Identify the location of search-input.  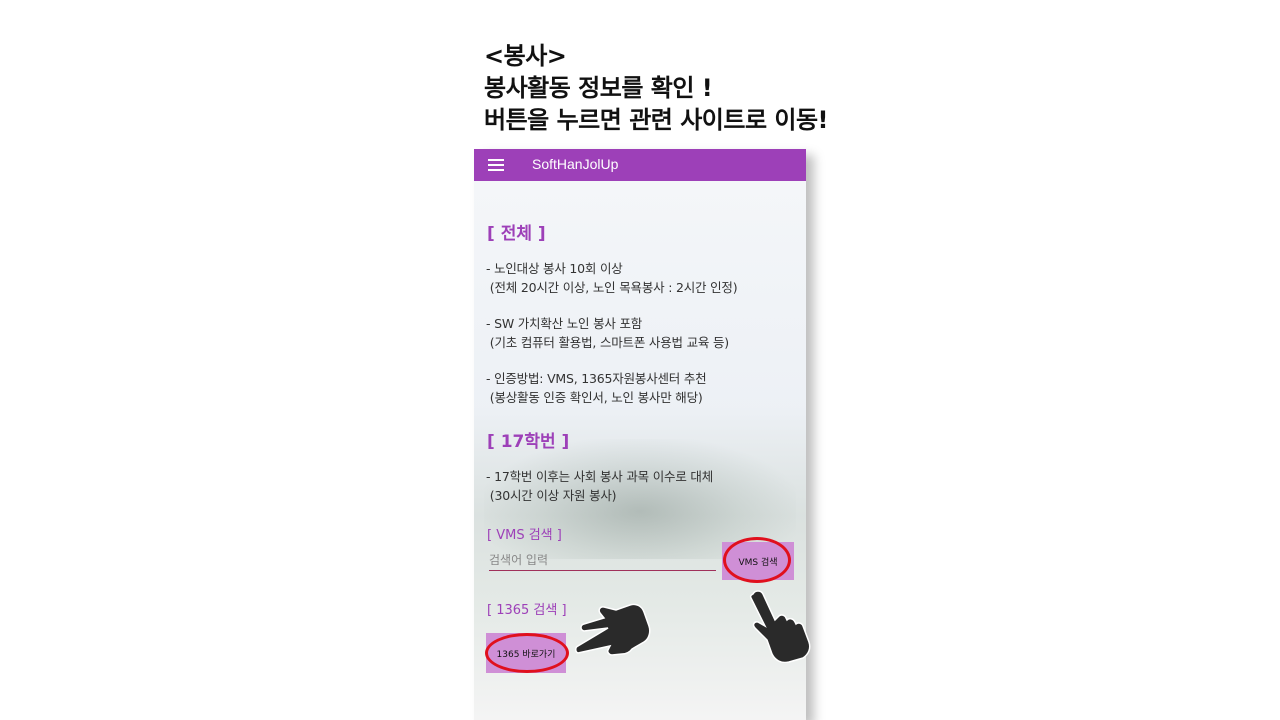
(602, 560).